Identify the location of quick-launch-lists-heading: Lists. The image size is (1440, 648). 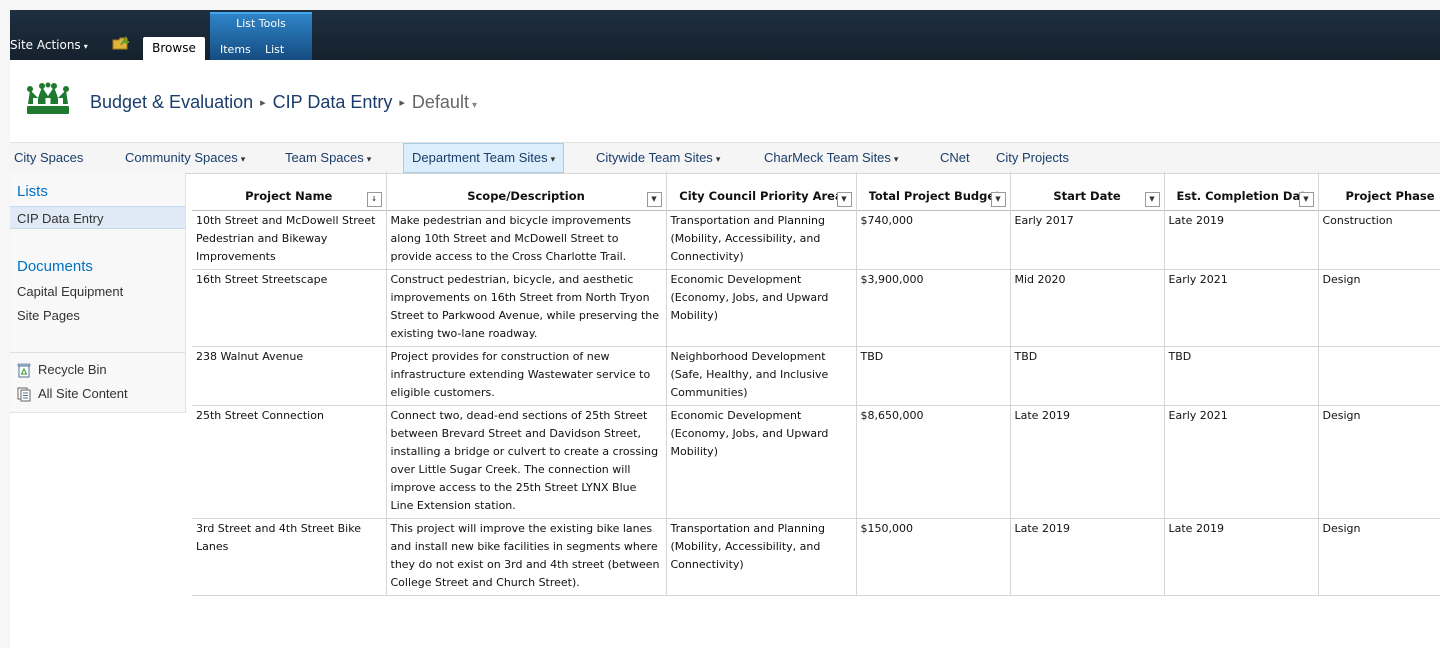
(32, 191).